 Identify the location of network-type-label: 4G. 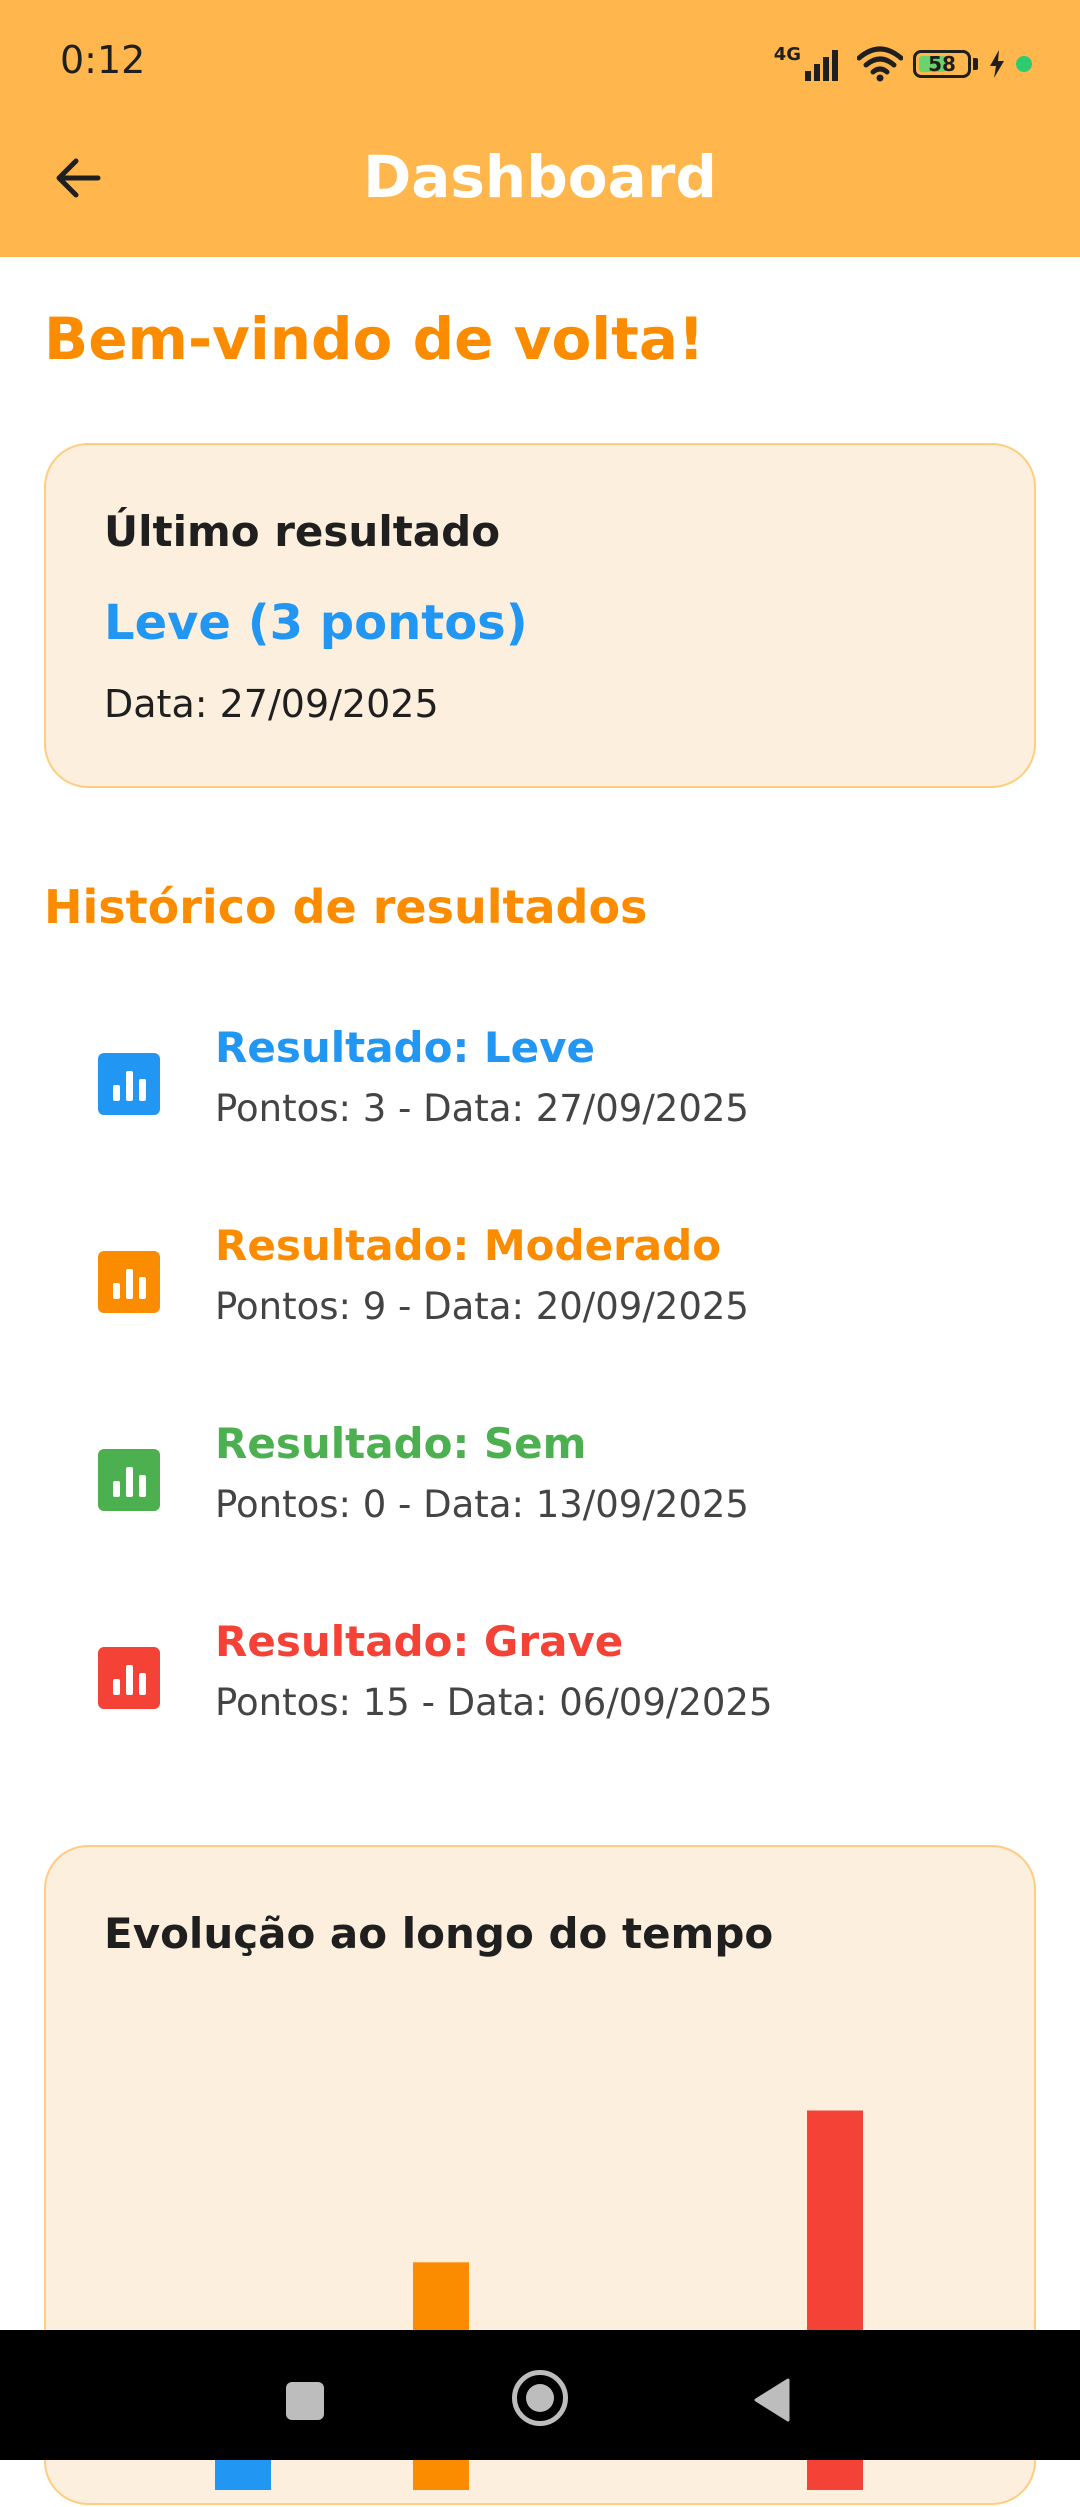
(787, 54).